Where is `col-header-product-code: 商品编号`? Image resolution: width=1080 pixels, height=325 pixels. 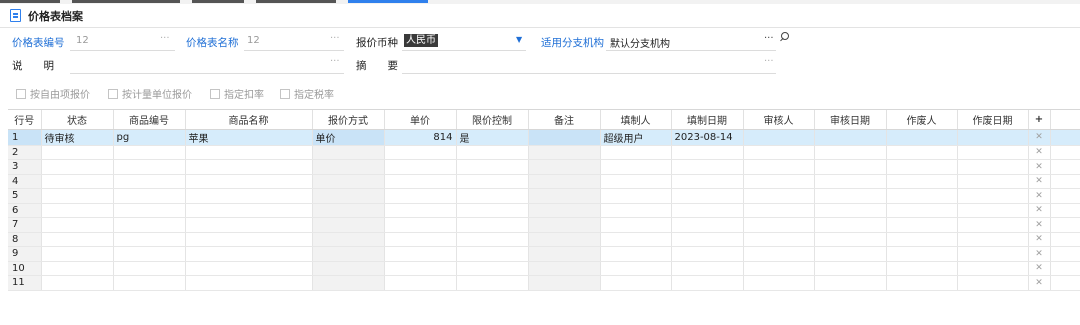 col-header-product-code: 商品编号 is located at coordinates (149, 120).